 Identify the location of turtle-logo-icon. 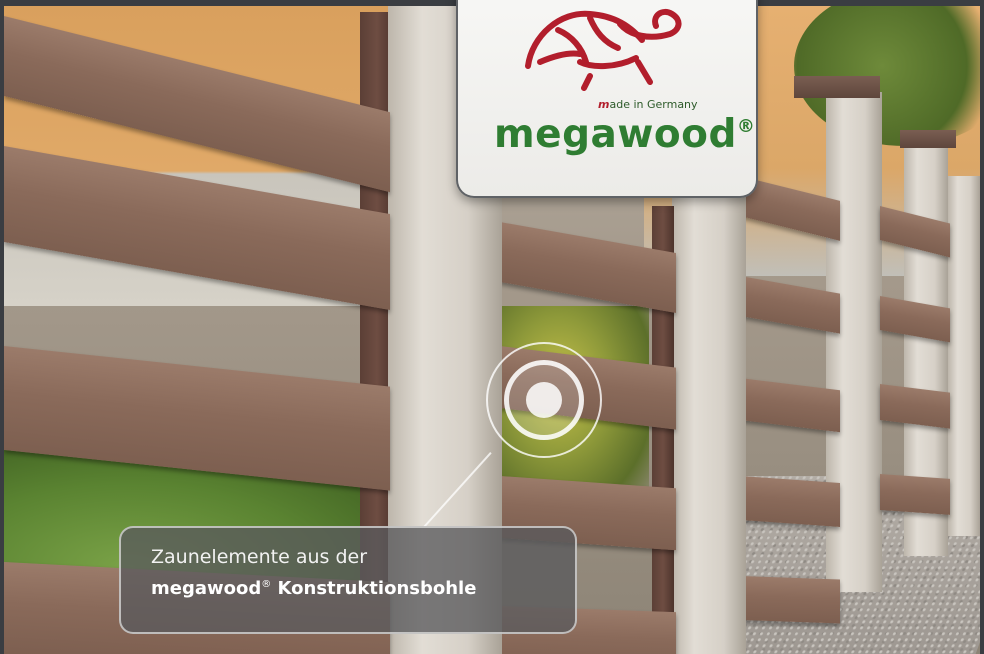
(603, 49).